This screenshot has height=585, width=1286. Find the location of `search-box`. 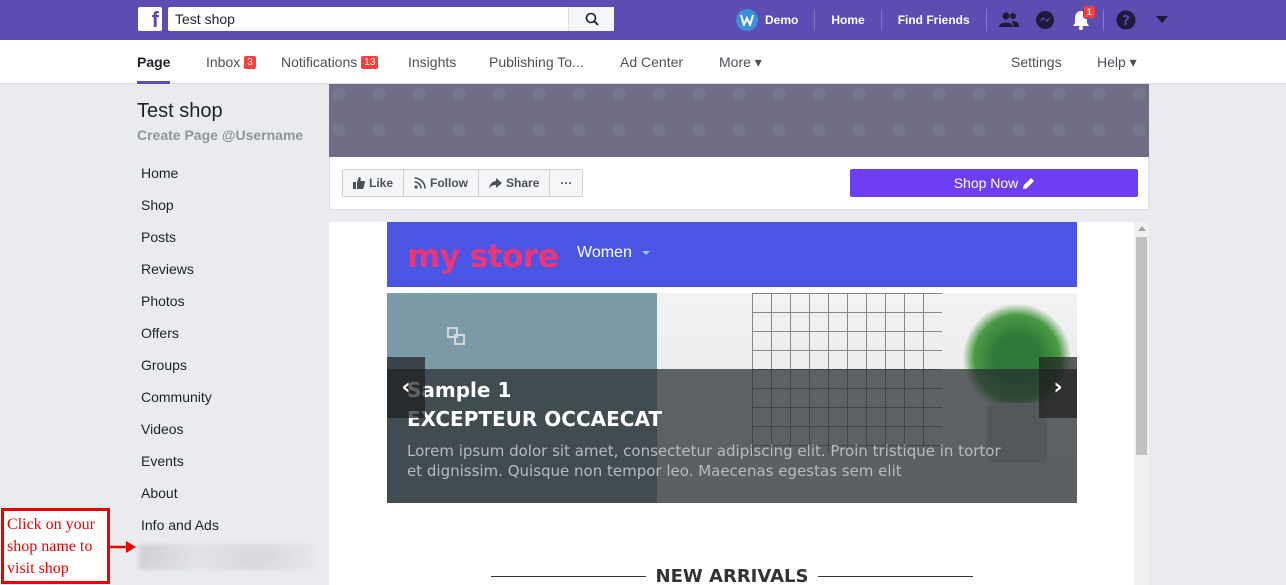

search-box is located at coordinates (391, 19).